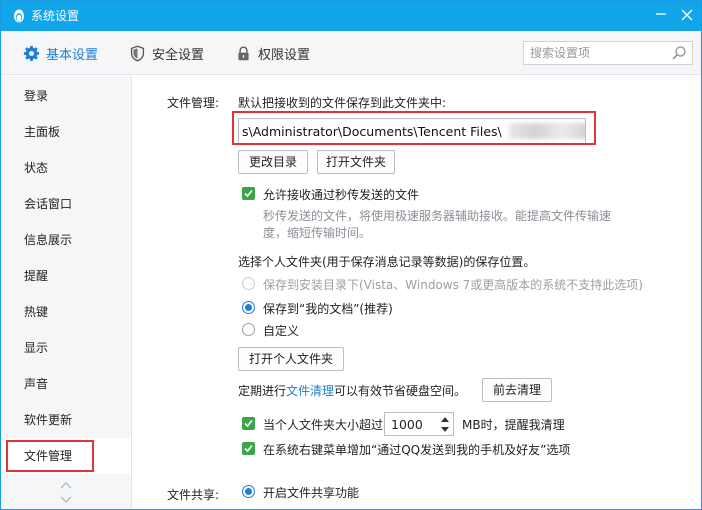 The image size is (702, 510). Describe the element at coordinates (48, 240) in the screenshot. I see `sidebar-item-label: 信息展示` at that location.